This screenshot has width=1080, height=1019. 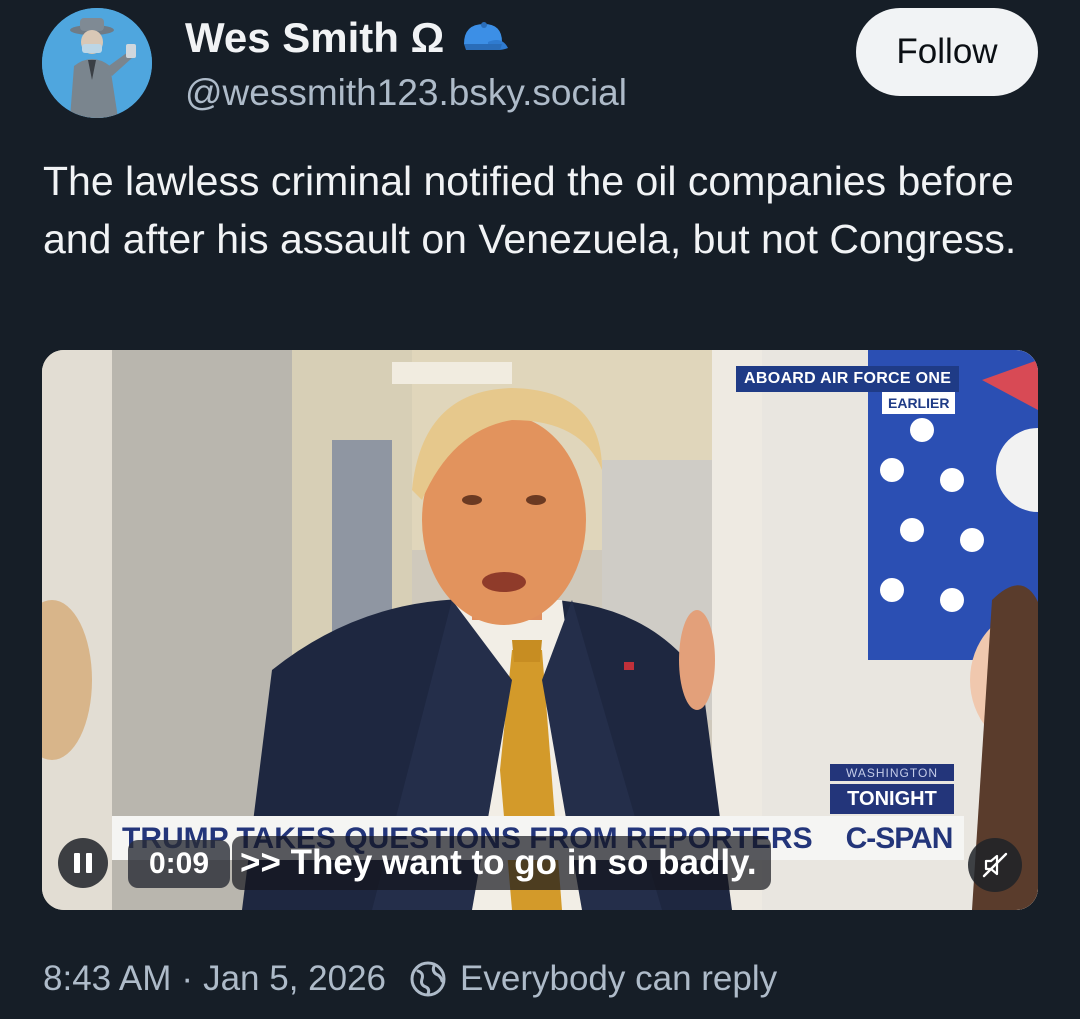 What do you see at coordinates (892, 799) in the screenshot?
I see `tonight-label: TONIGHT` at bounding box center [892, 799].